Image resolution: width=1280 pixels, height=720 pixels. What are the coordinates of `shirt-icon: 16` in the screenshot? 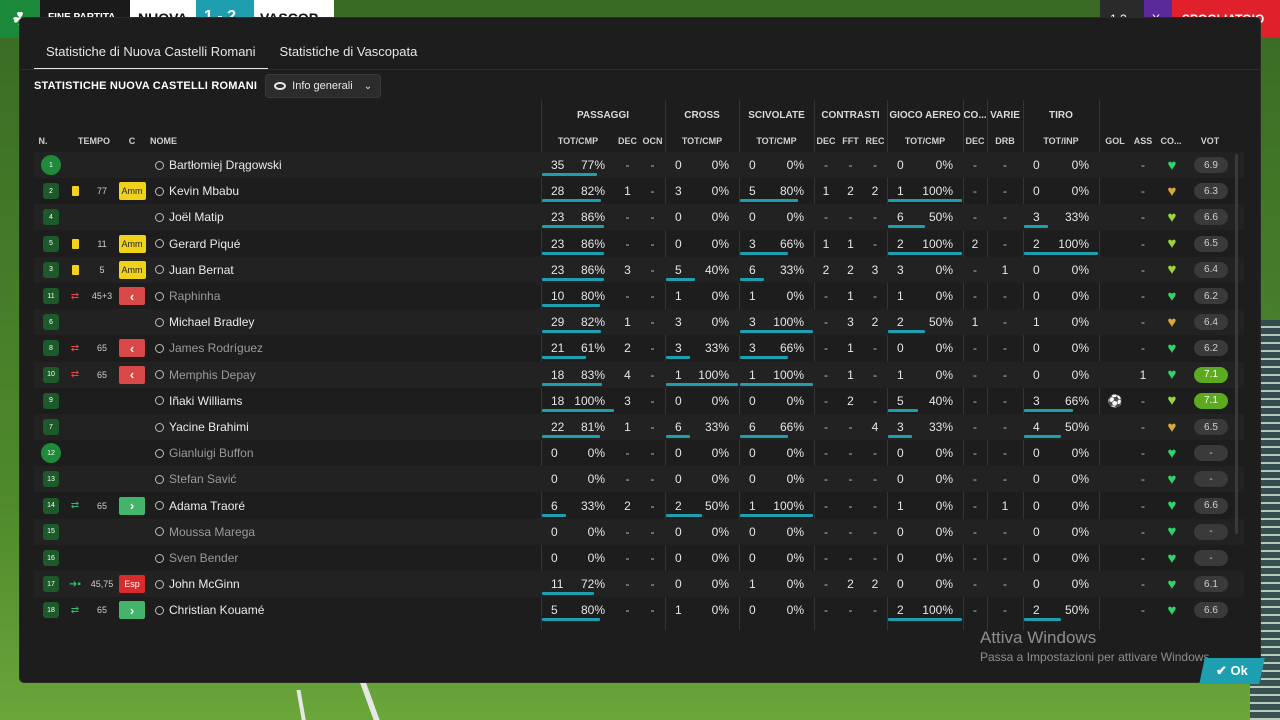 It's located at (51, 558).